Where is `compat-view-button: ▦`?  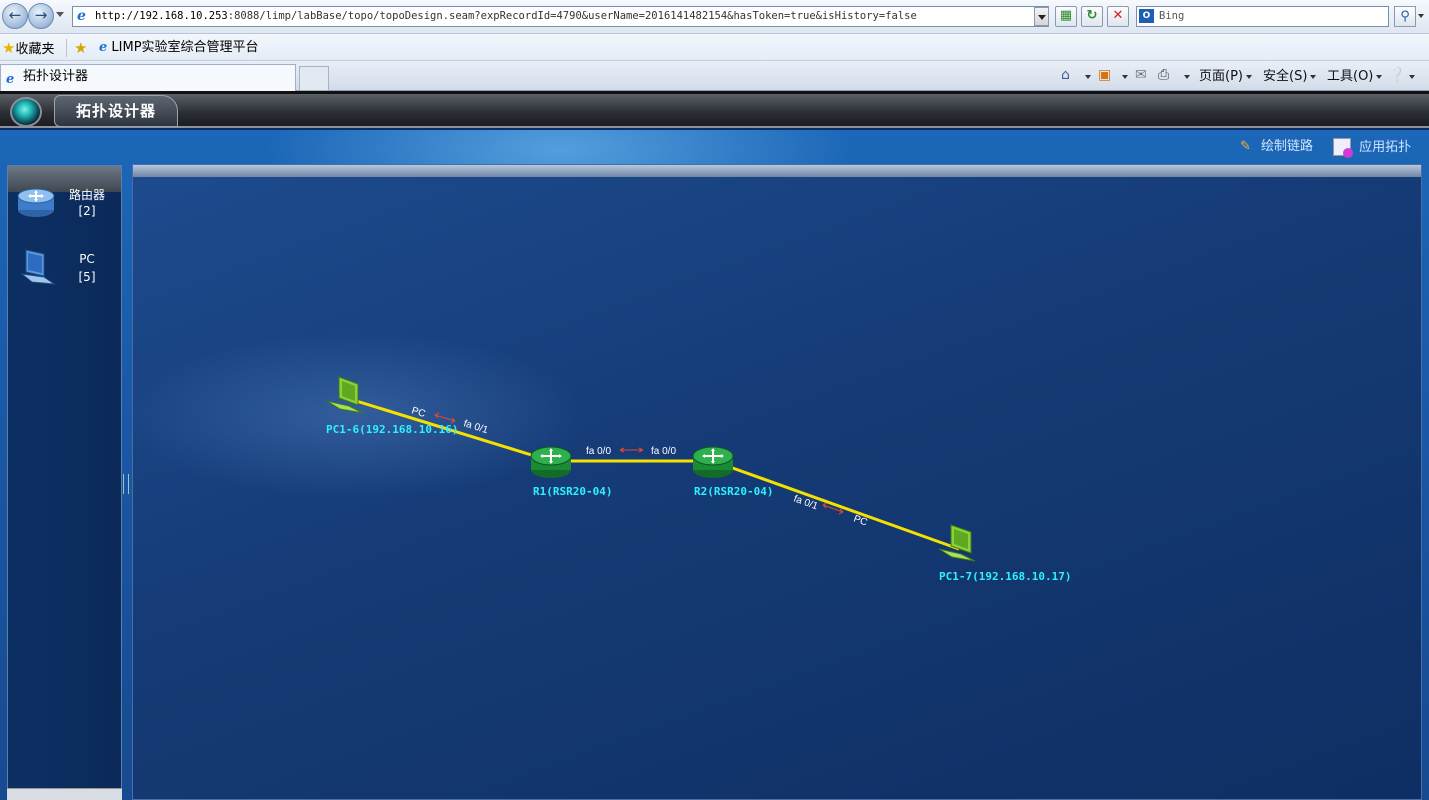
compat-view-button: ▦ is located at coordinates (1066, 16).